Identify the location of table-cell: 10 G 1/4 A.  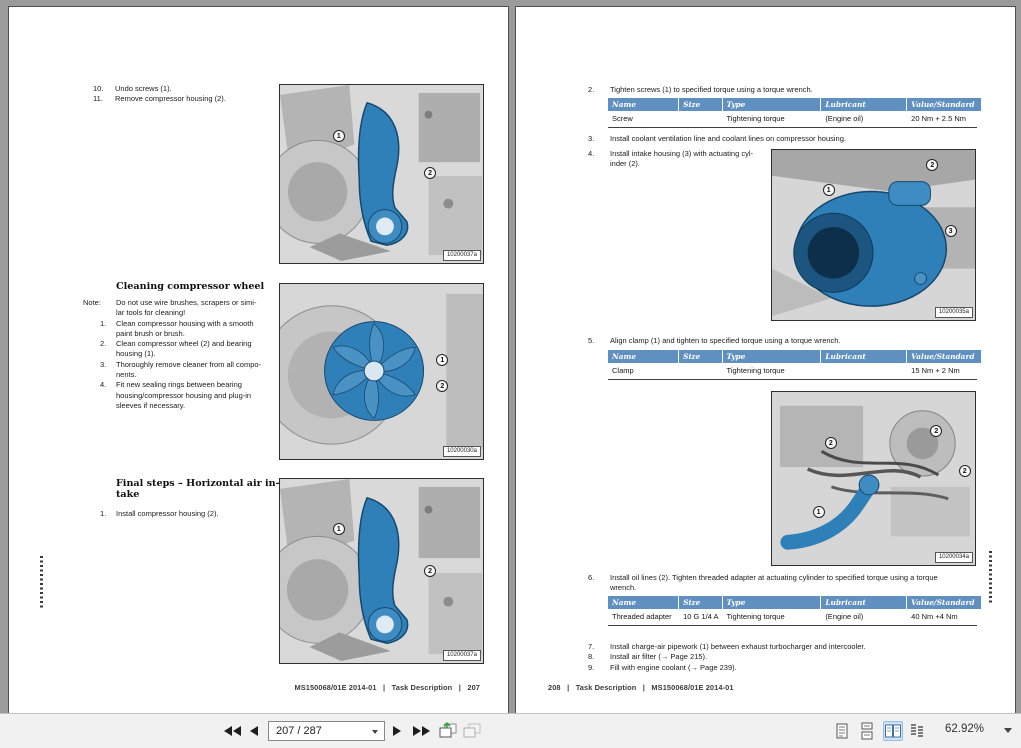
(701, 616).